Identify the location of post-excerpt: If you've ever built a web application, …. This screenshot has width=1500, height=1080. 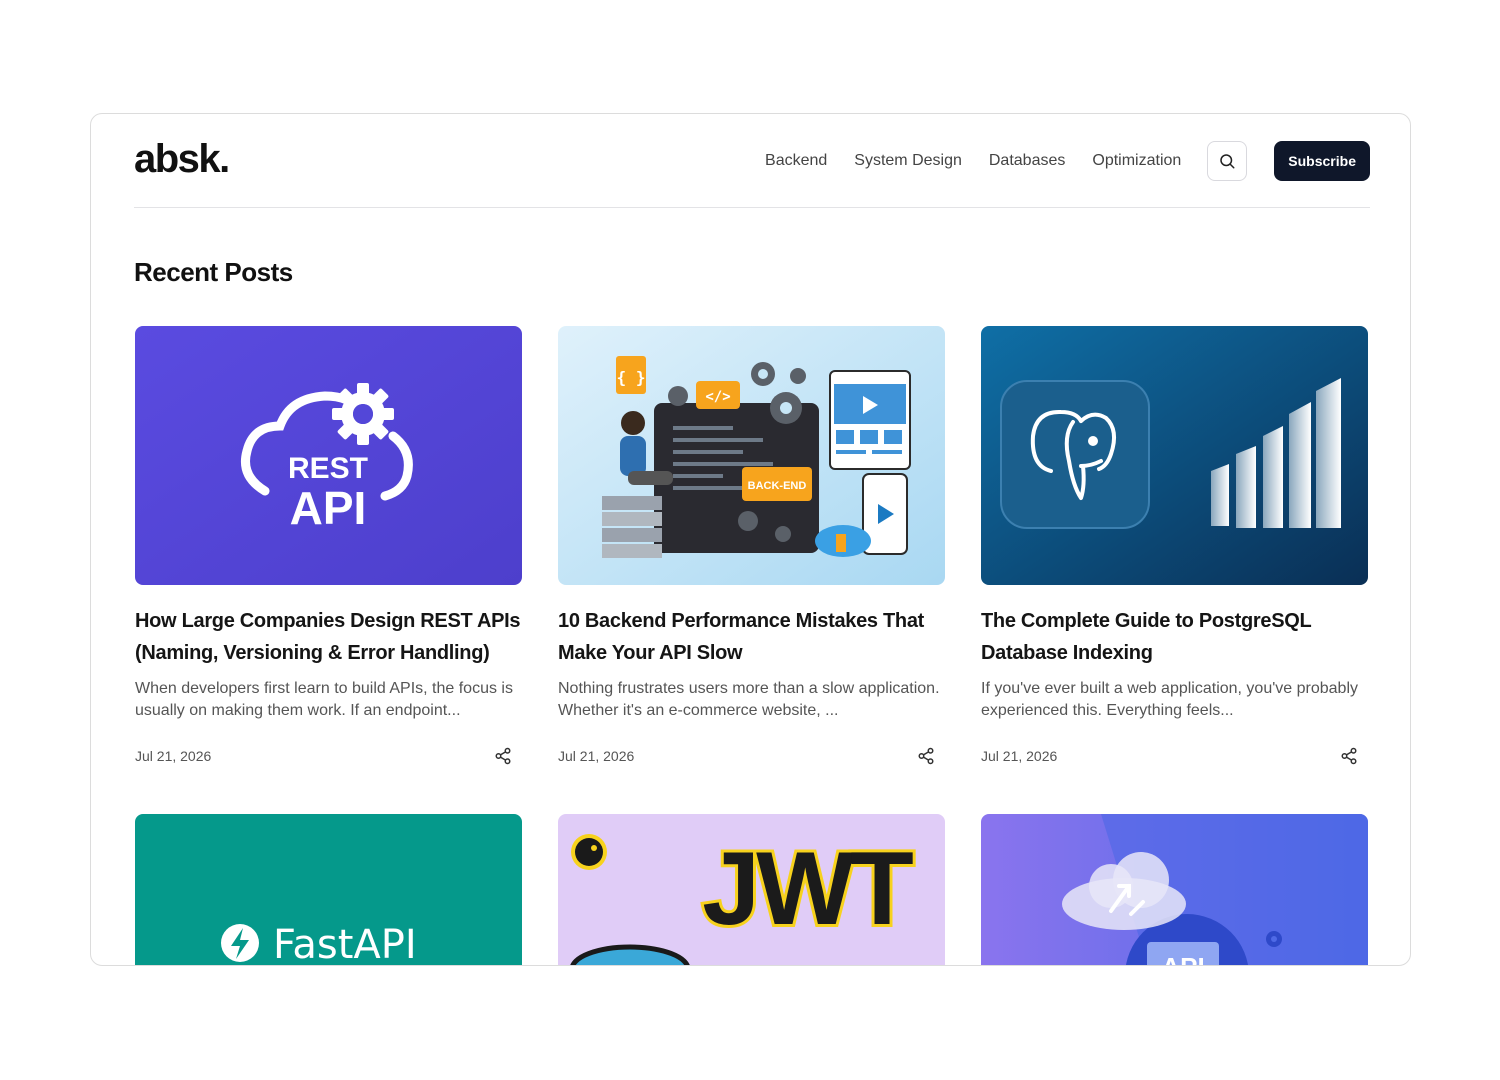
(1169, 699).